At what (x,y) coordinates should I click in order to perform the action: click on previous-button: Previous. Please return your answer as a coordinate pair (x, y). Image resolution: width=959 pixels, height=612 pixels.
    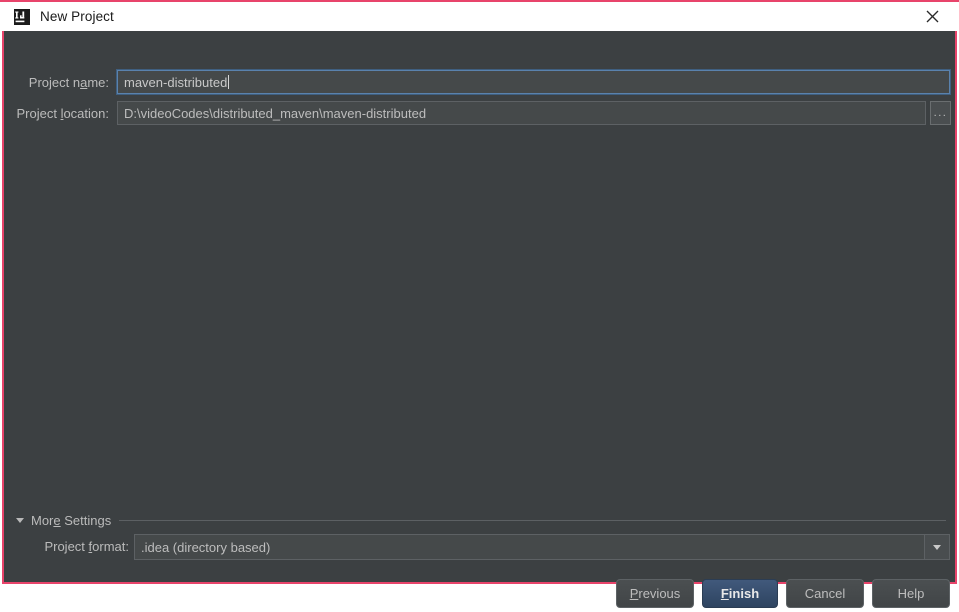
    Looking at the image, I should click on (655, 593).